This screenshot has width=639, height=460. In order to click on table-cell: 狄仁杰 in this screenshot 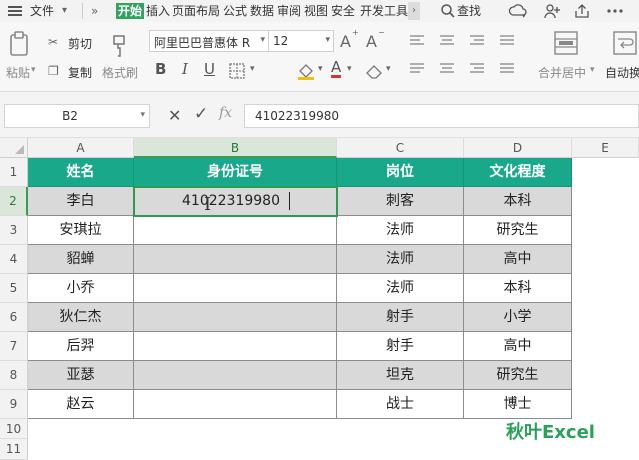, I will do `click(81, 317)`.